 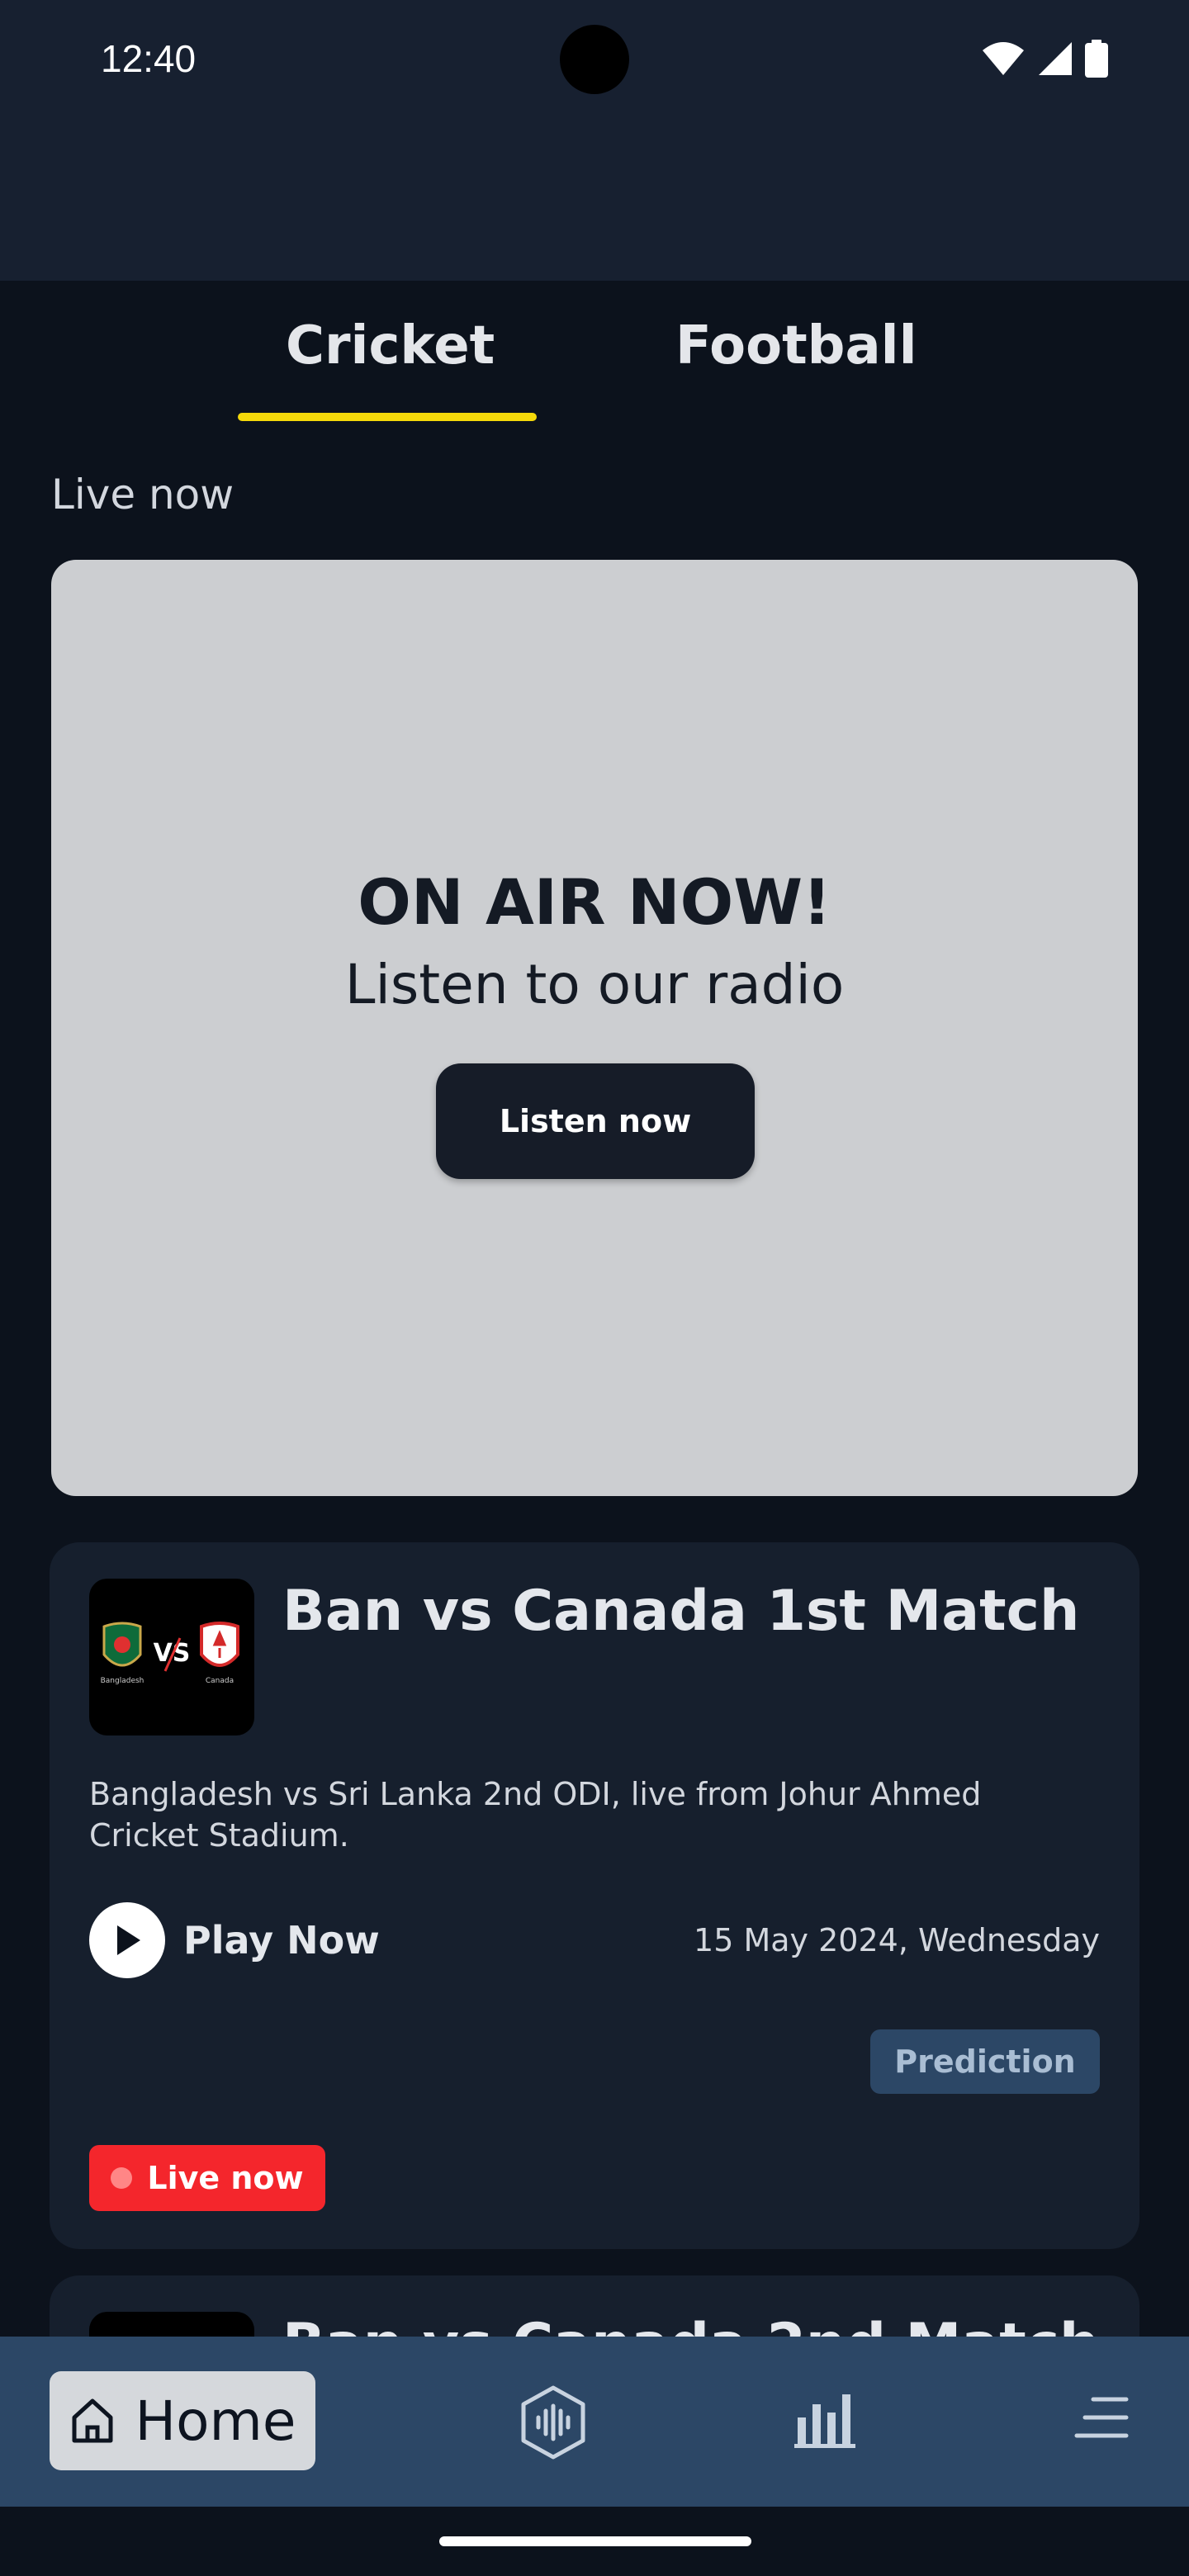 What do you see at coordinates (985, 2061) in the screenshot?
I see `prediction-button: Prediction` at bounding box center [985, 2061].